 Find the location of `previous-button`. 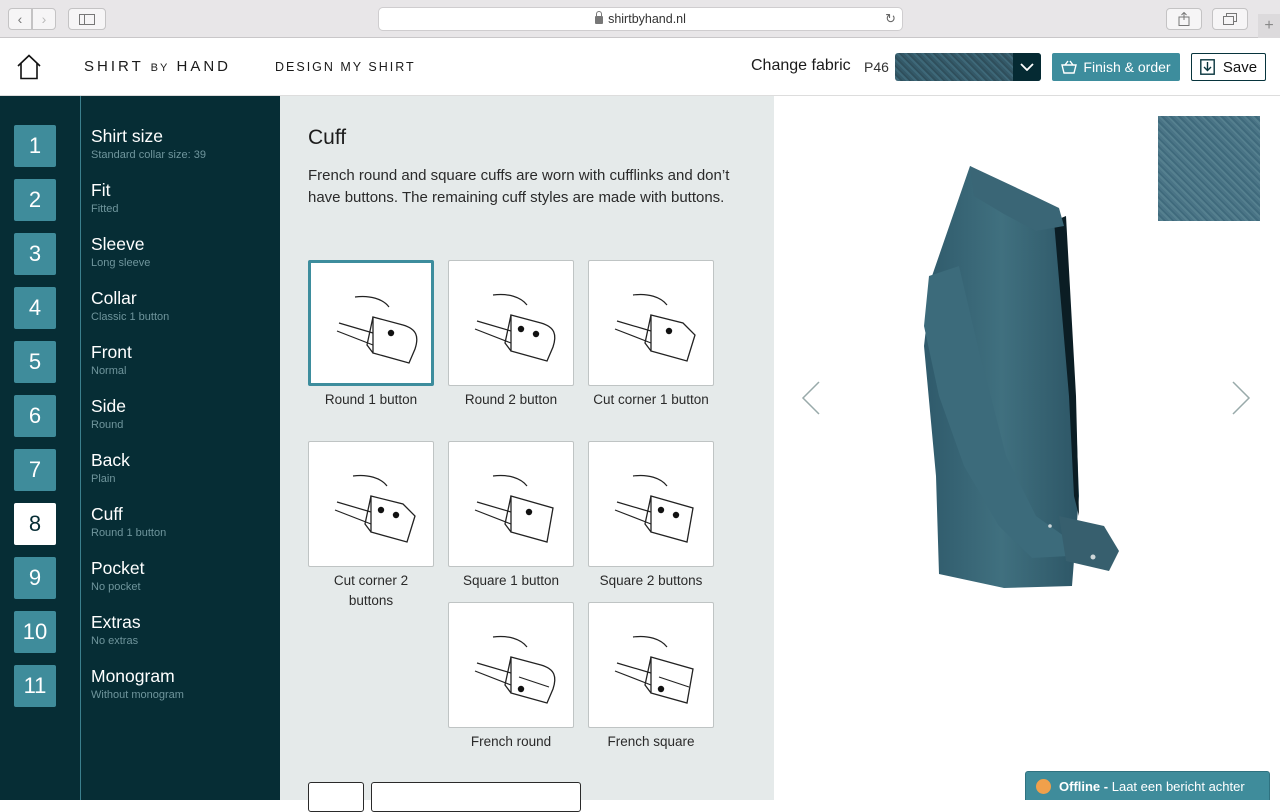

previous-button is located at coordinates (336, 797).